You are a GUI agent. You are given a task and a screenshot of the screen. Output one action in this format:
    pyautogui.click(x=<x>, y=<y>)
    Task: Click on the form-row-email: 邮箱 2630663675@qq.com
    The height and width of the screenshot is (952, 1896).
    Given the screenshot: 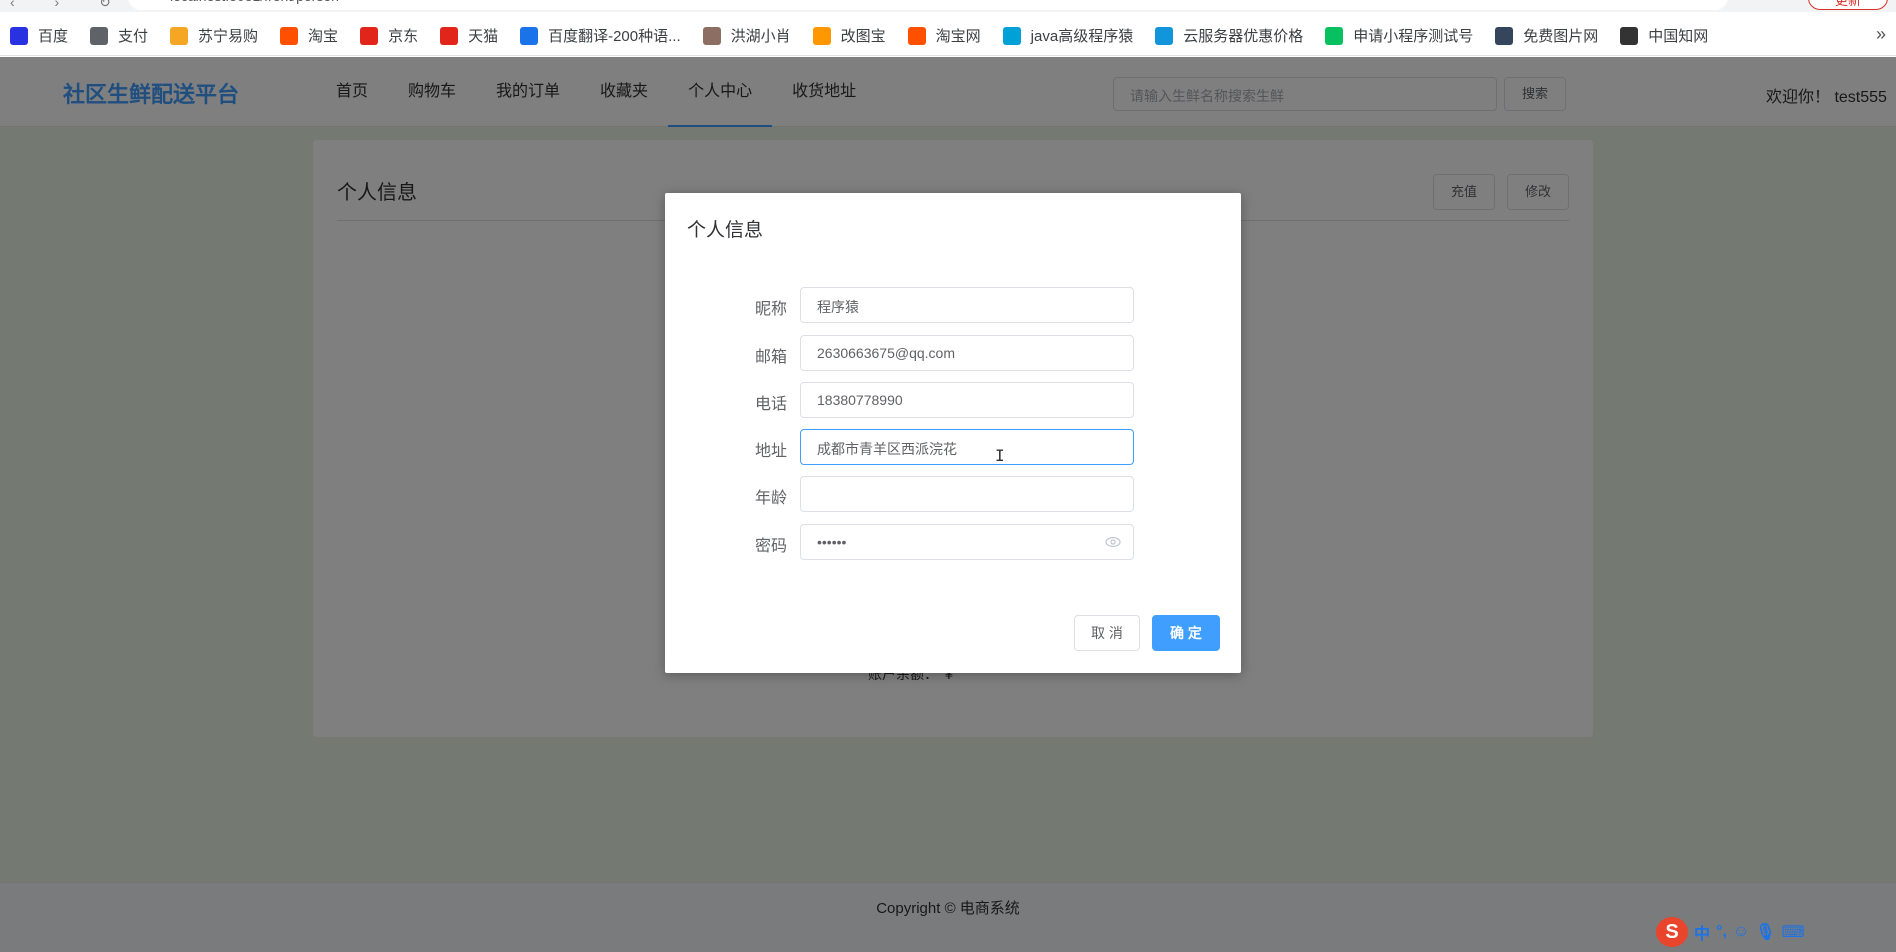 What is the action you would take?
    pyautogui.click(x=953, y=353)
    